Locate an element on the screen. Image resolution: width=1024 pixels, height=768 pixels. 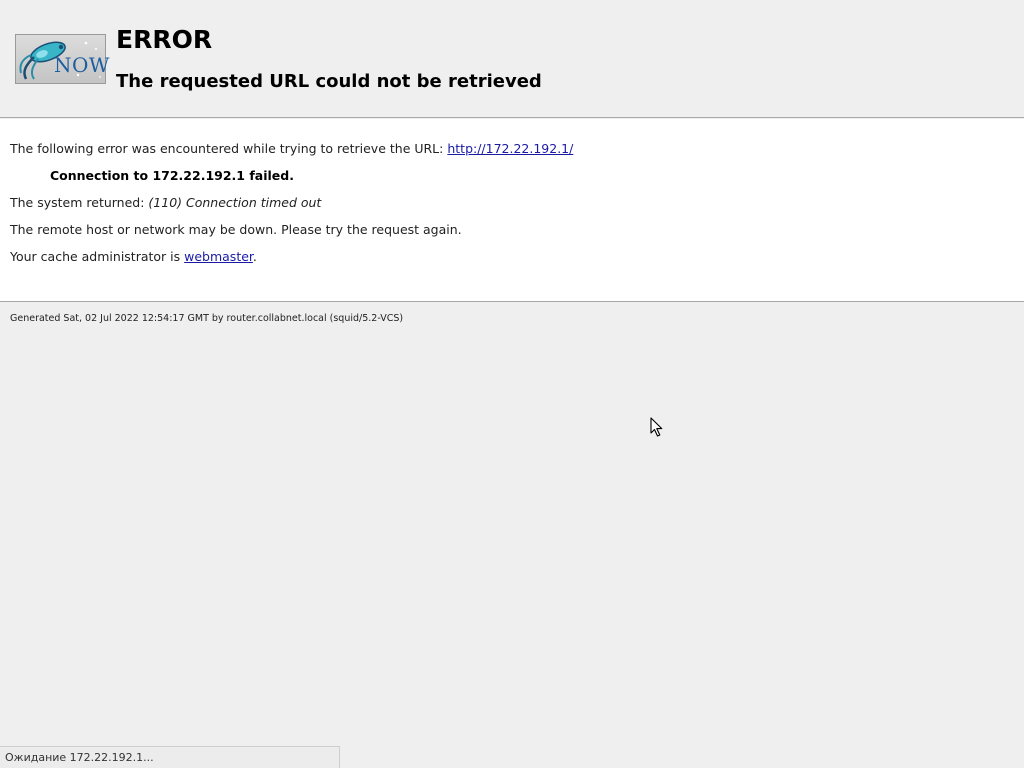
cache-admin-line: Your cache administrator is webmaster. is located at coordinates (133, 256).